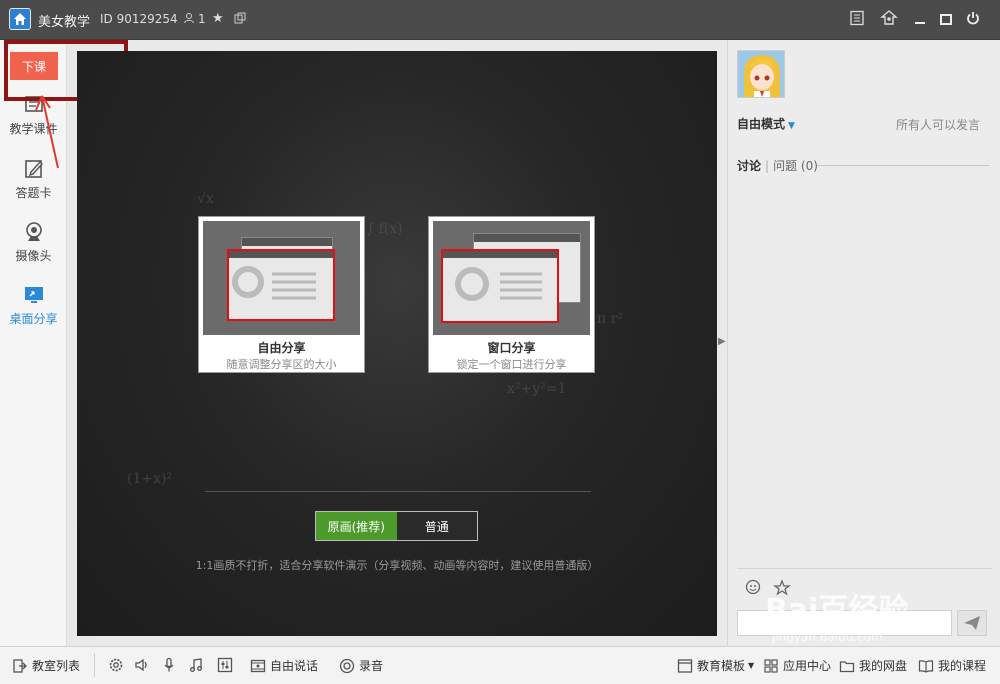  I want to click on equalizer-icon, so click(225, 665).